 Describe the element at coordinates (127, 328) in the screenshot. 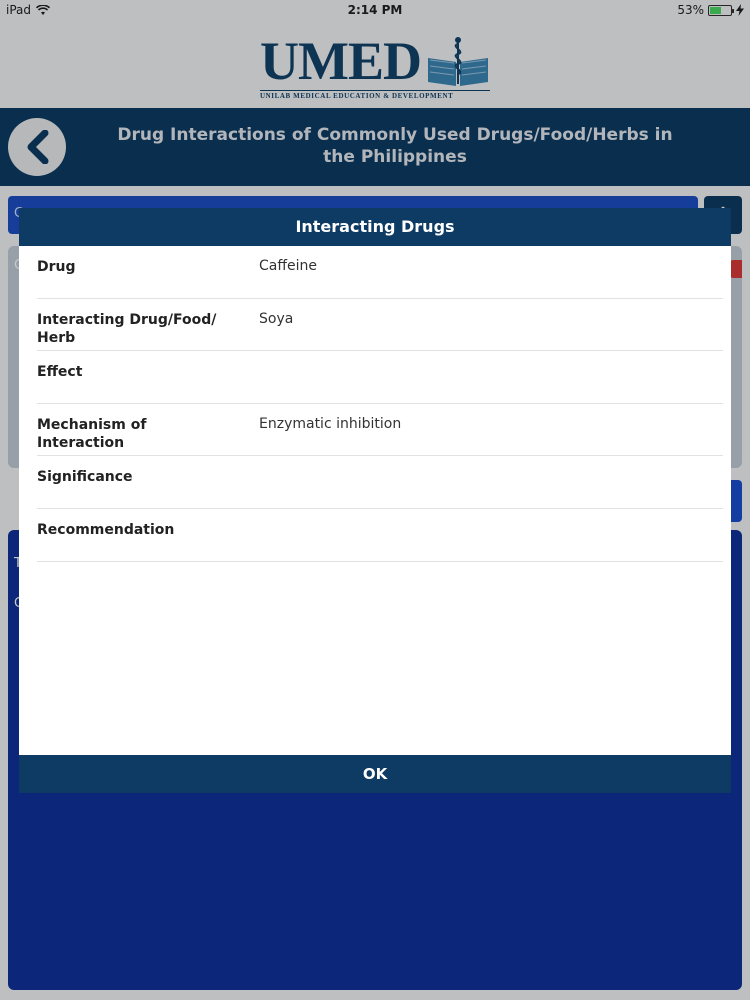

I see `row-label: Interacting Drug/Food/ Herb` at that location.